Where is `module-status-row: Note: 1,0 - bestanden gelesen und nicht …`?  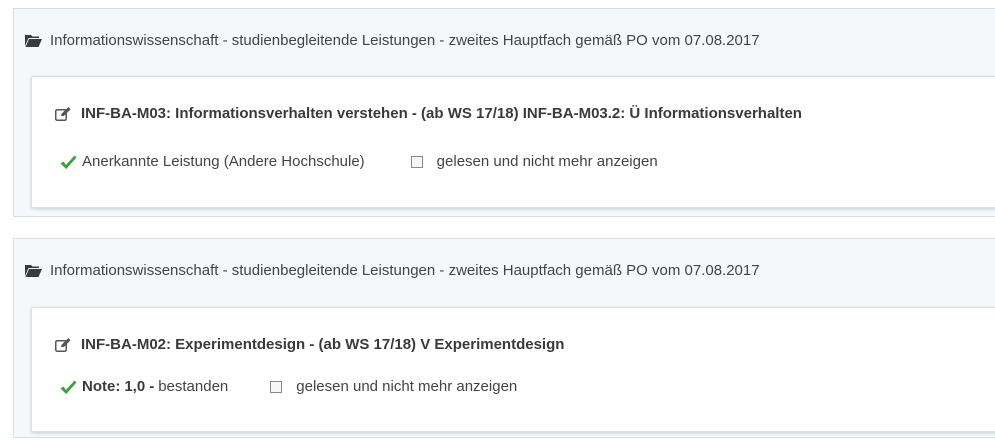 module-status-row: Note: 1,0 - bestanden gelesen und nicht … is located at coordinates (288, 386).